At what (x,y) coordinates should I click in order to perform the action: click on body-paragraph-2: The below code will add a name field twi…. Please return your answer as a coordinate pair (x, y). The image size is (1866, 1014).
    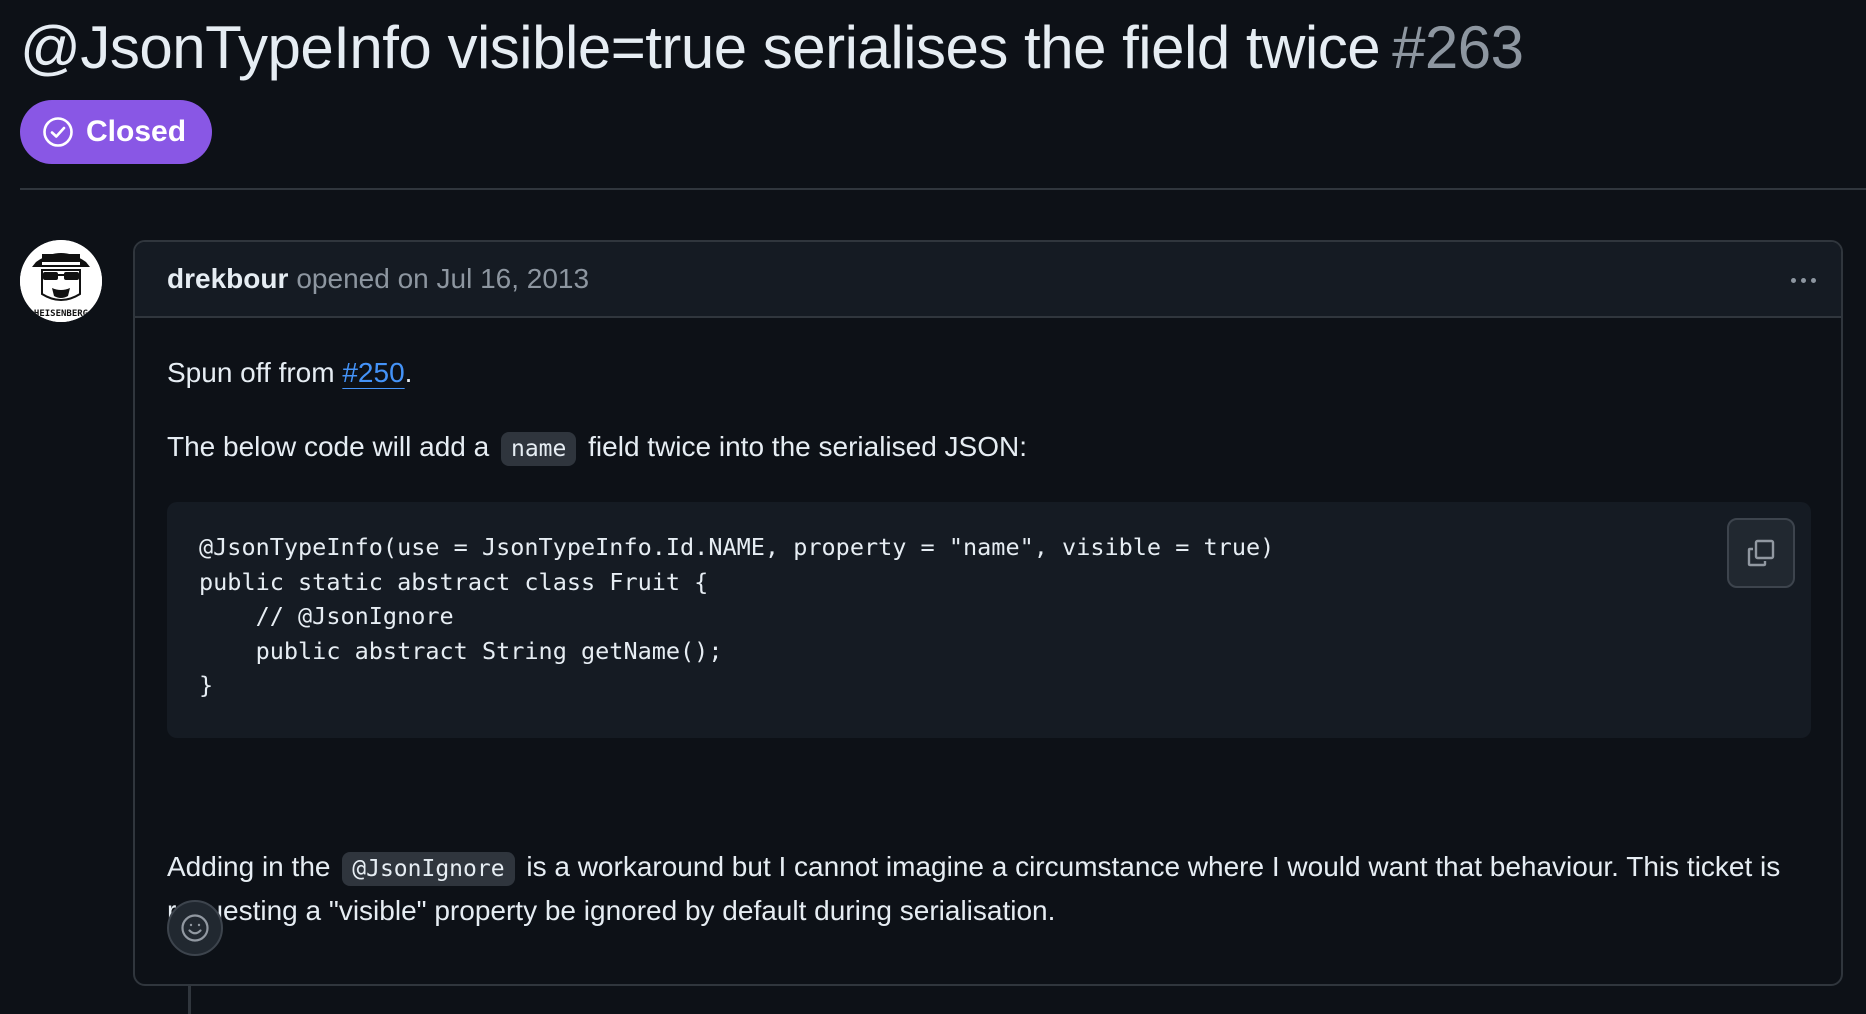
    Looking at the image, I should click on (597, 448).